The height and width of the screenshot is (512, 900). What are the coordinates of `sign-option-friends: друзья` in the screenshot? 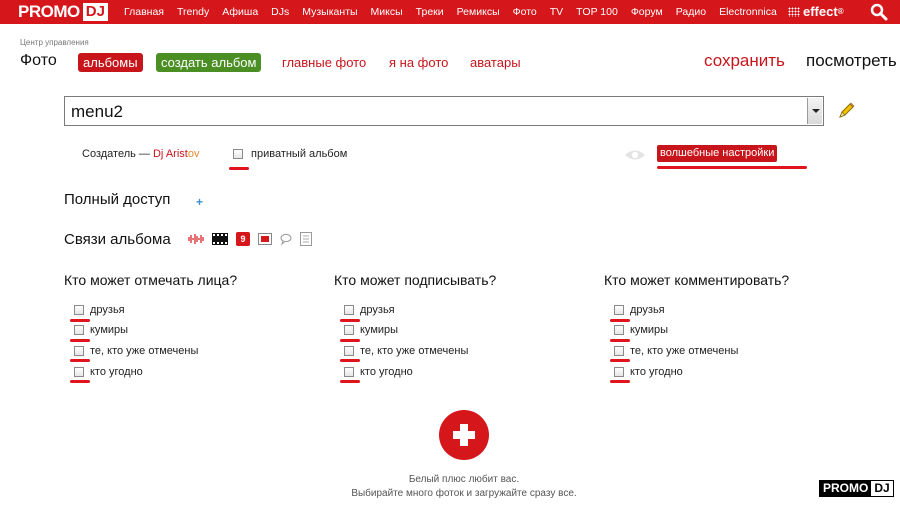 It's located at (369, 310).